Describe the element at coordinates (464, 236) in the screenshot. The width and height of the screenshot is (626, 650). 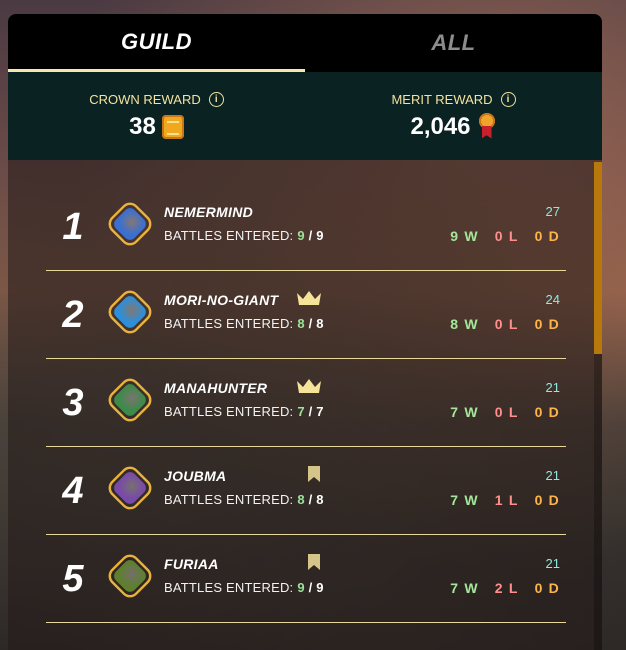
I see `wins: 9 W` at that location.